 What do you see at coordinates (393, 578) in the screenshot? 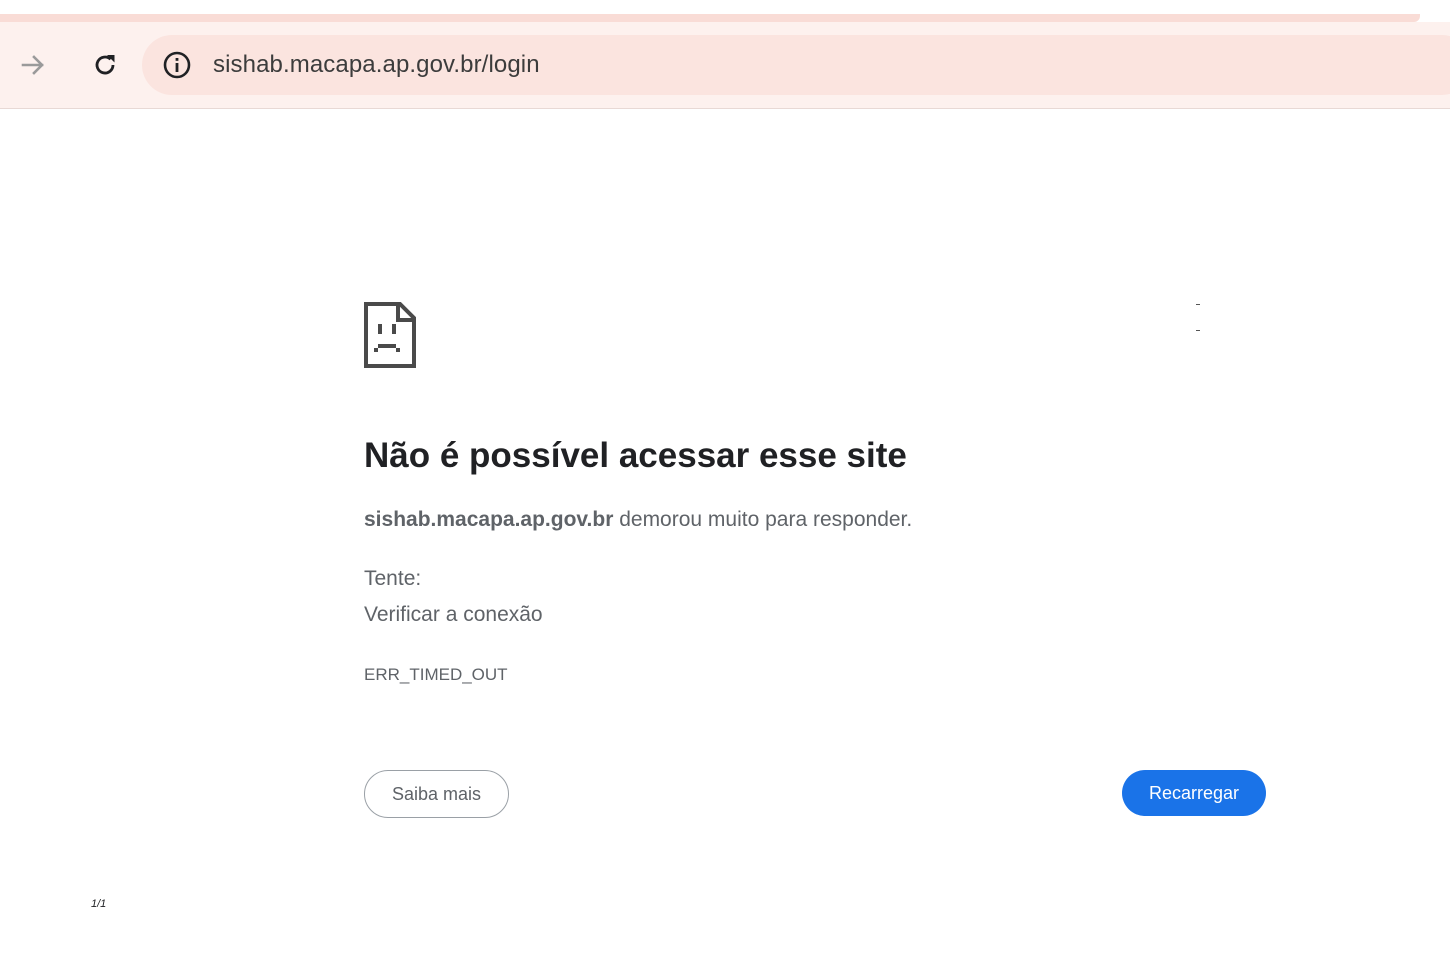
I see `suggestions-heading: Tente:` at bounding box center [393, 578].